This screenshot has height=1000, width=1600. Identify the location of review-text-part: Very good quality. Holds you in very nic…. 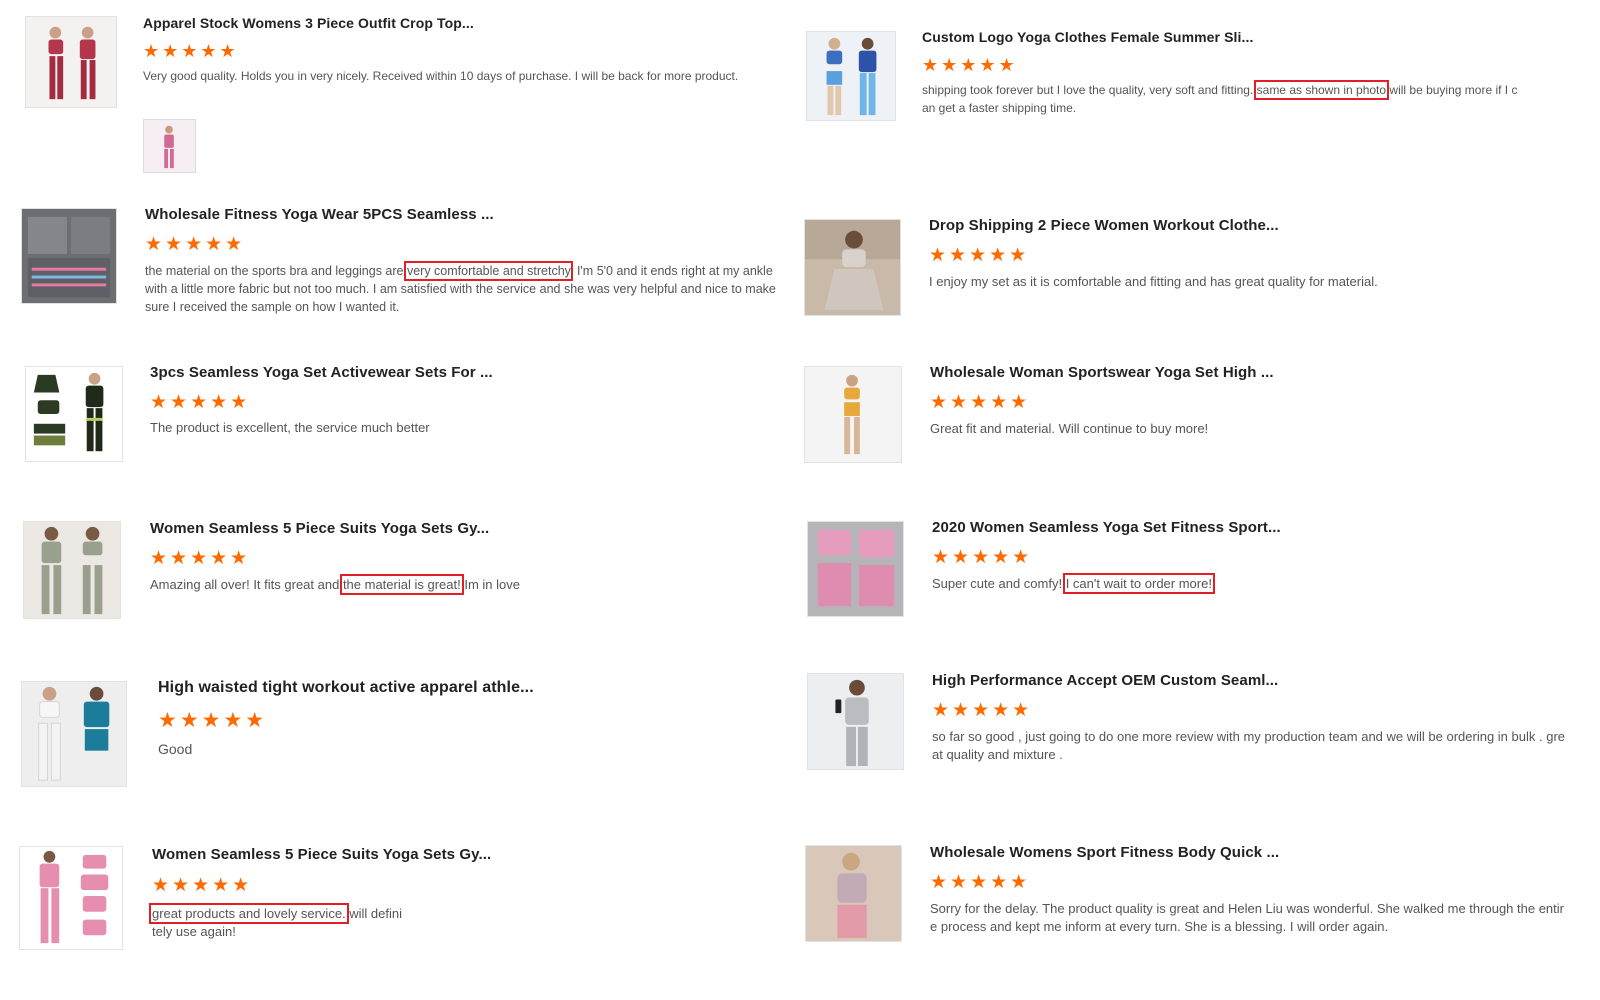
(441, 76).